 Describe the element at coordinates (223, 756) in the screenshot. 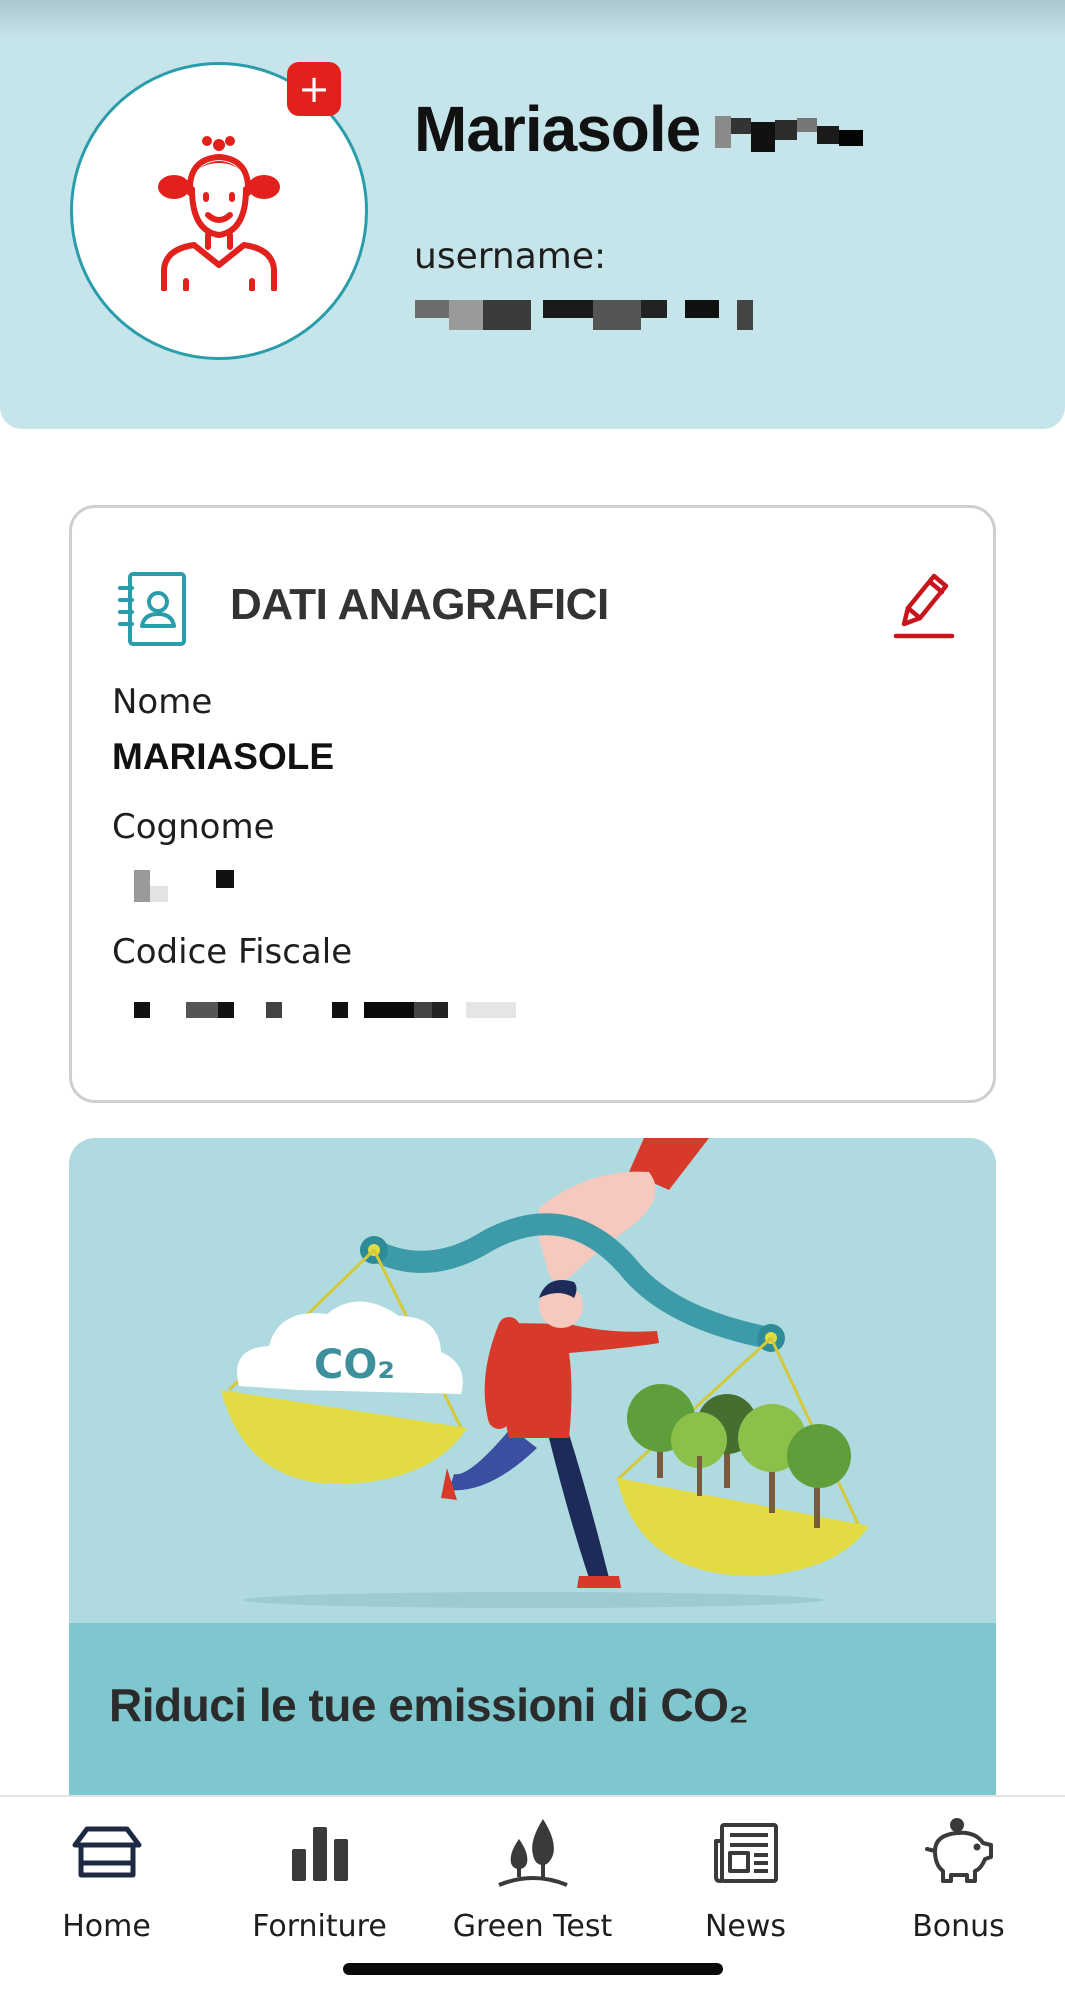

I see `field-value-nome: MARIASOLE` at that location.